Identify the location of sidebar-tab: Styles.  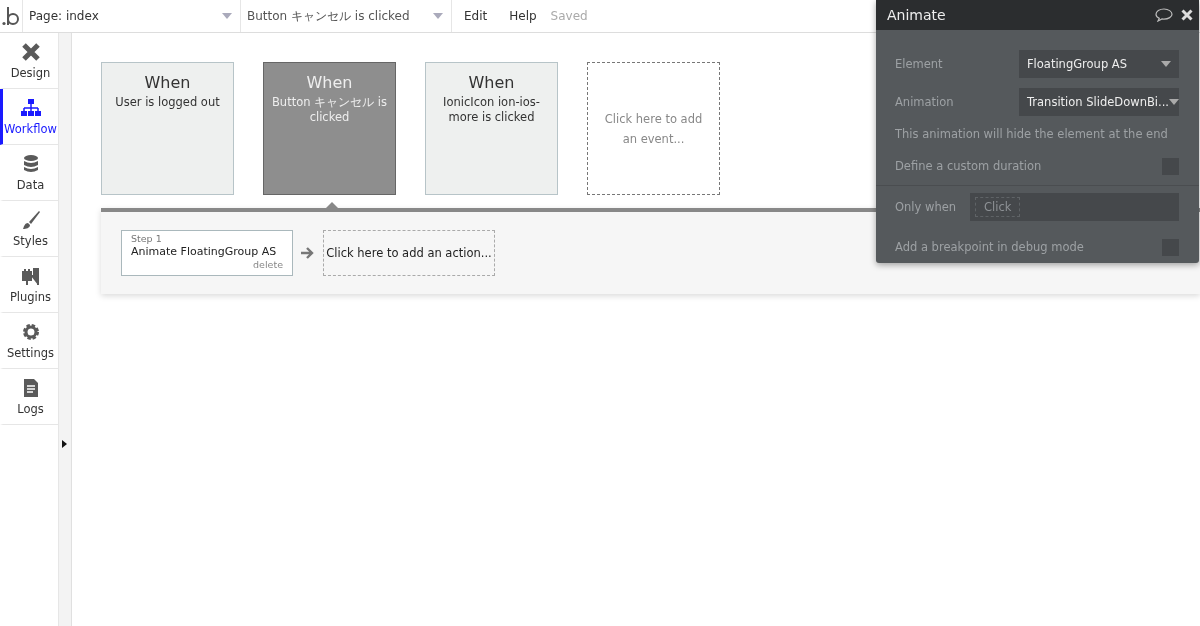
(29, 229).